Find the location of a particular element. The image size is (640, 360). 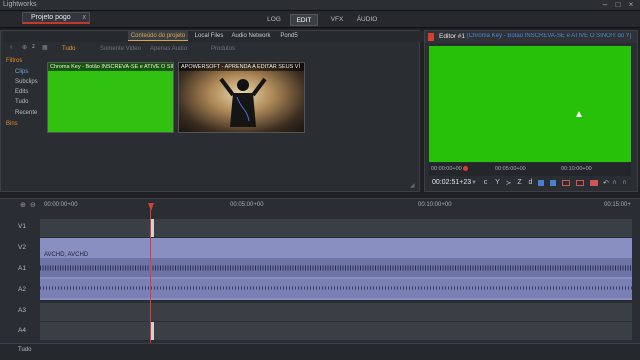

playhead-line is located at coordinates (150, 276).